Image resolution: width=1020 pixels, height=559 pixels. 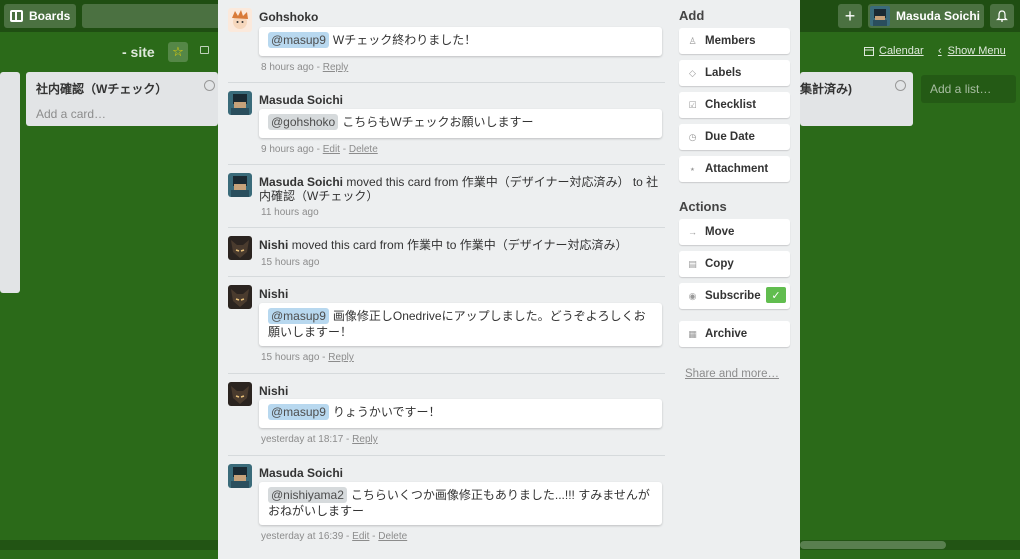 What do you see at coordinates (438, 122) in the screenshot?
I see `comment-text: こちらもWチェックお願いしますー` at bounding box center [438, 122].